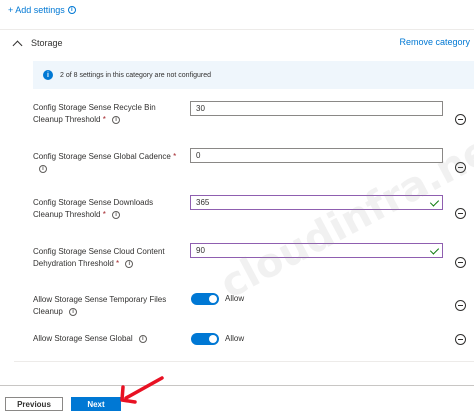 Image resolution: width=474 pixels, height=417 pixels. What do you see at coordinates (48, 311) in the screenshot?
I see `label-line: Cleanup` at bounding box center [48, 311].